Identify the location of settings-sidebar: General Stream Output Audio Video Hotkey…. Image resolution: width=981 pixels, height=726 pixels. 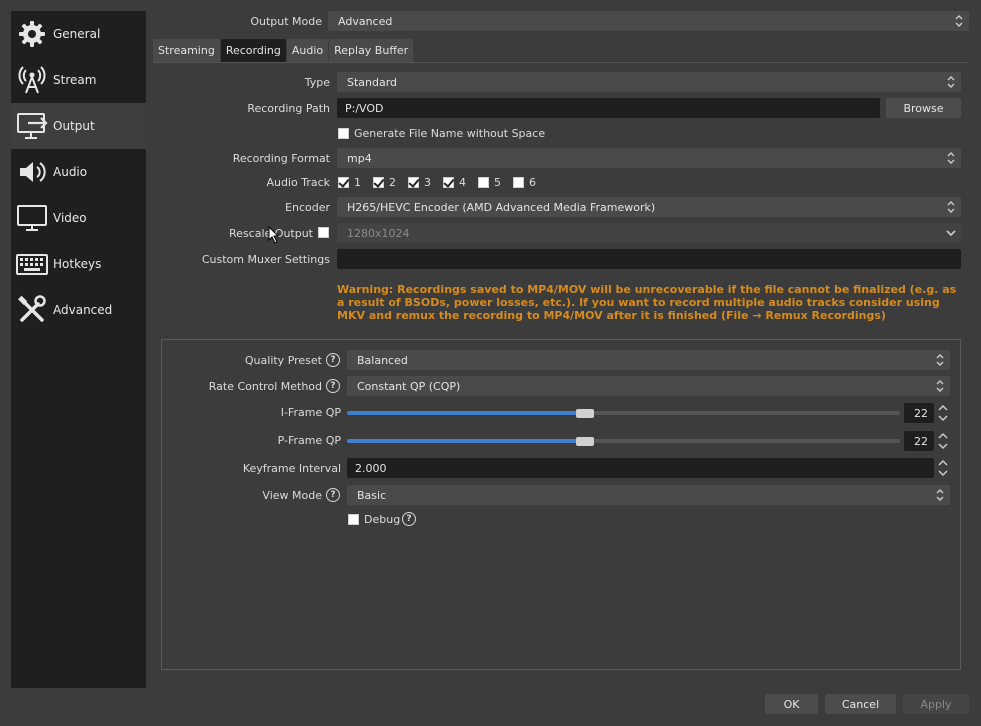
(78, 349).